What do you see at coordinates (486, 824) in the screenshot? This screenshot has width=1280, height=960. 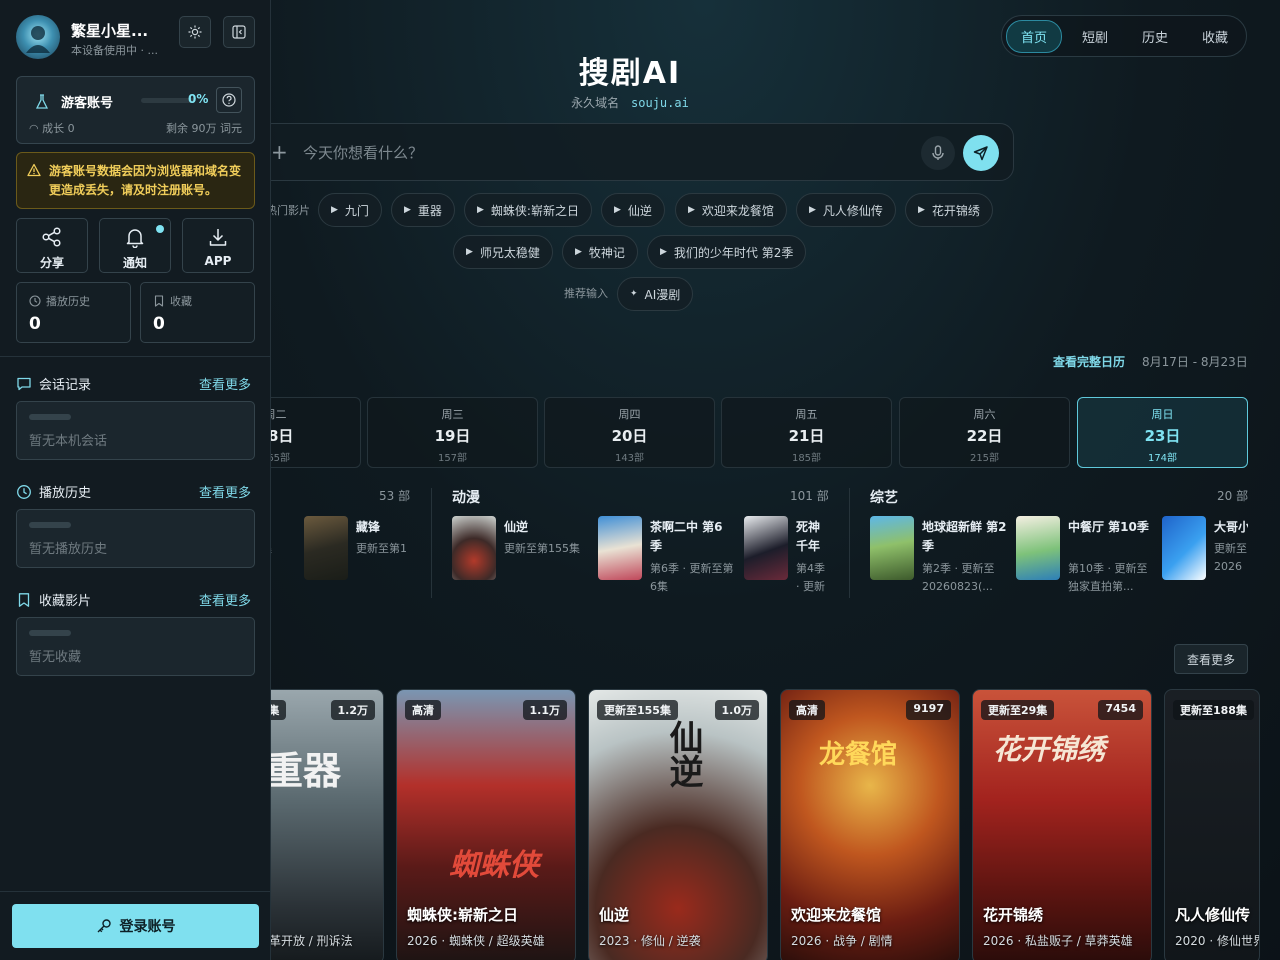 I see `poster-card: 蜘蛛侠 高清 1.1万 蜘蛛侠:崭新之日 2026 · 蜘蛛侠 / 超级英雄` at bounding box center [486, 824].